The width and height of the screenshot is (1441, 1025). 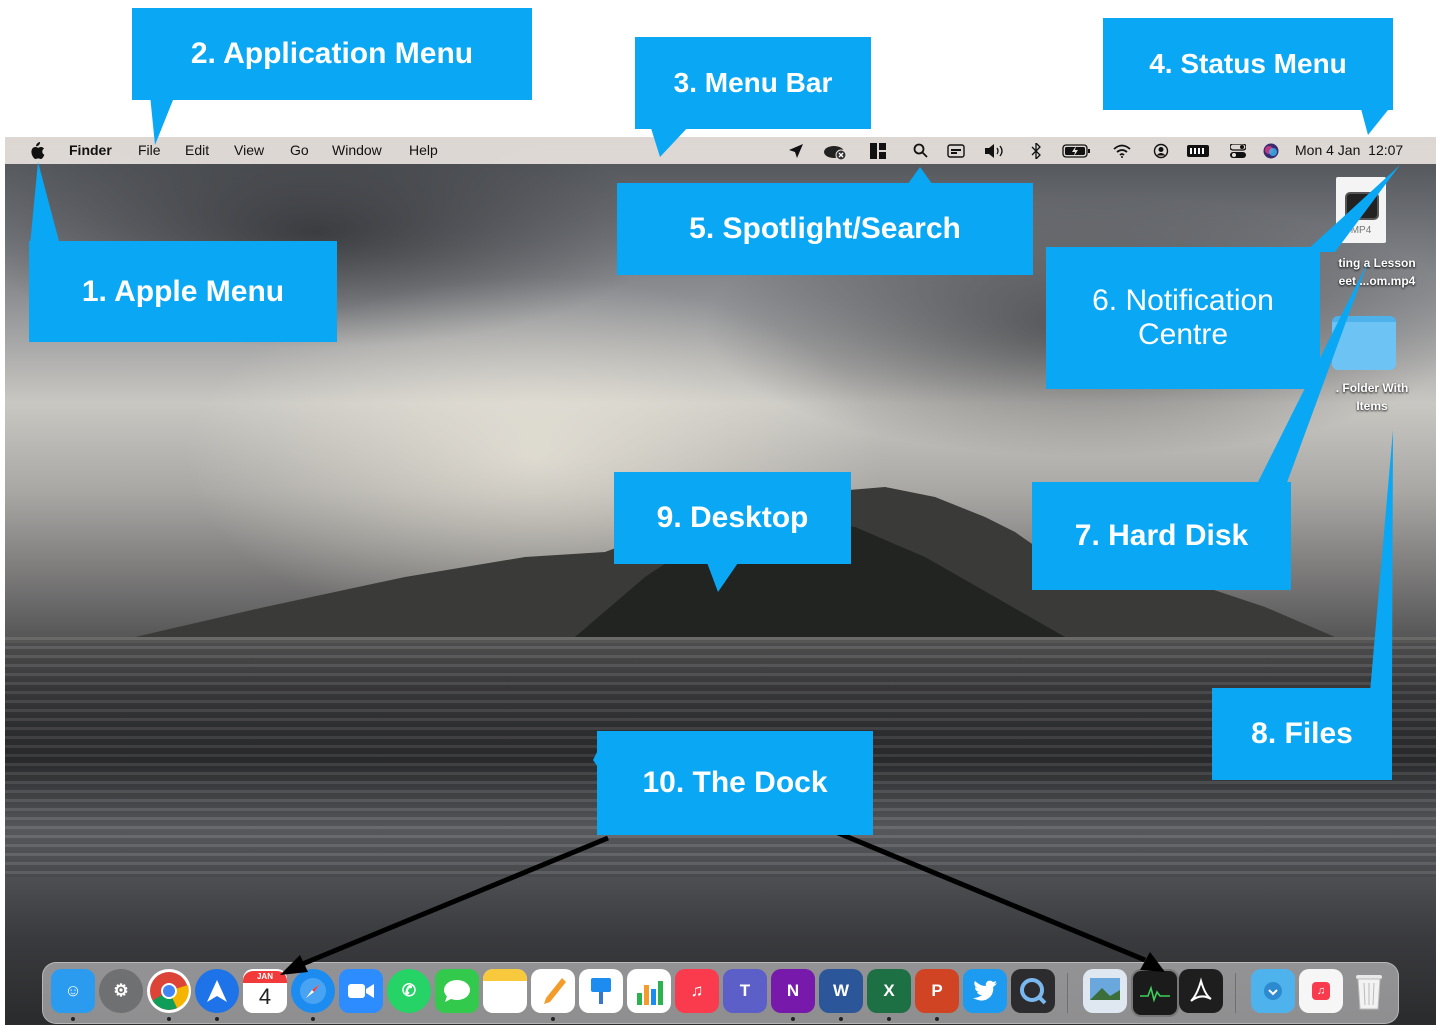 What do you see at coordinates (183, 291) in the screenshot?
I see `callout-apple-menu: 1. Apple Menu` at bounding box center [183, 291].